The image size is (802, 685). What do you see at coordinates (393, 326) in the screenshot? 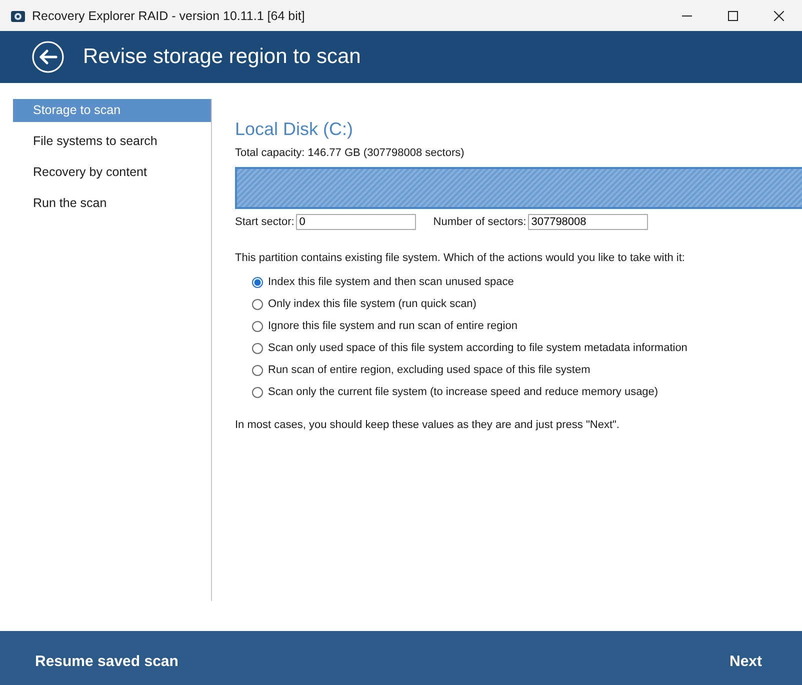
I see `option-label: Ignore this file system and run scan of entire region` at bounding box center [393, 326].